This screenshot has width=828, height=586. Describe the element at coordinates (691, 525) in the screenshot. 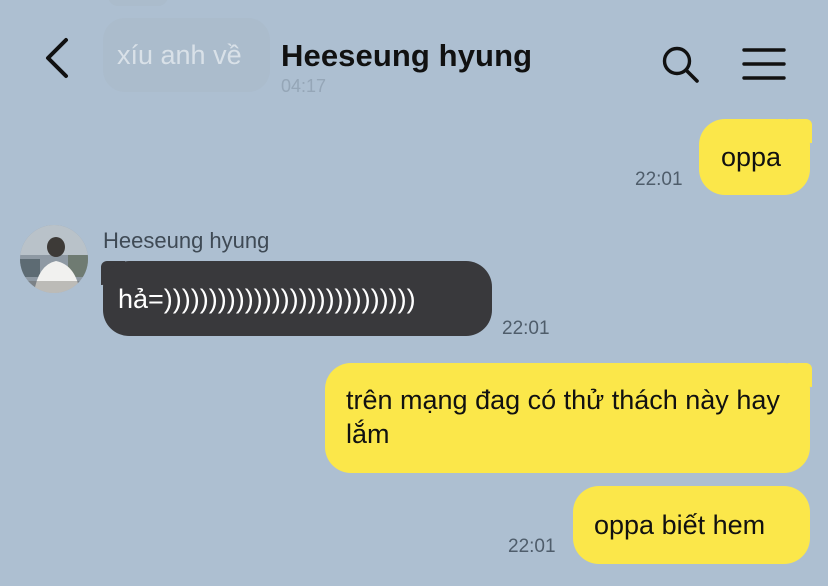

I see `message-bubble-outgoing: oppa biết hem` at that location.